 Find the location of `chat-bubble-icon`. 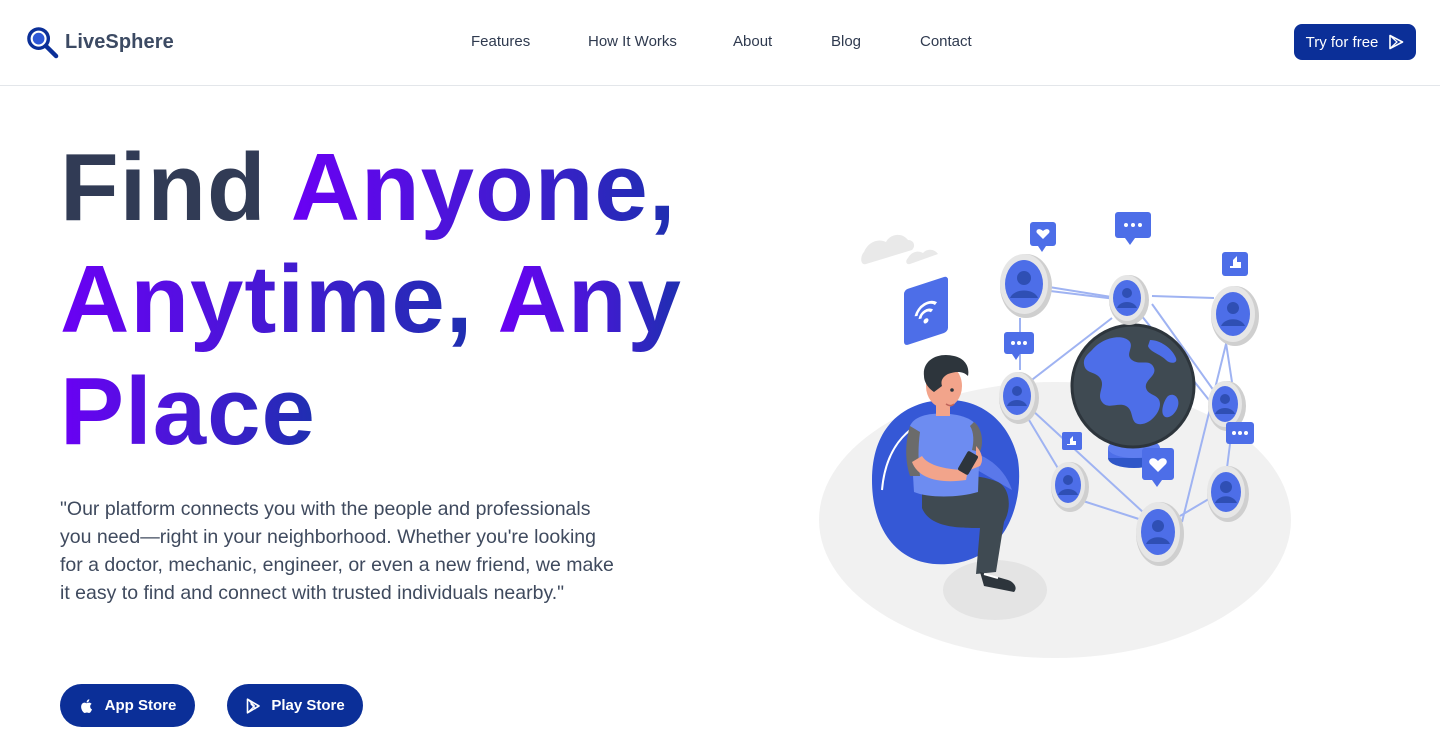

chat-bubble-icon is located at coordinates (1133, 228).